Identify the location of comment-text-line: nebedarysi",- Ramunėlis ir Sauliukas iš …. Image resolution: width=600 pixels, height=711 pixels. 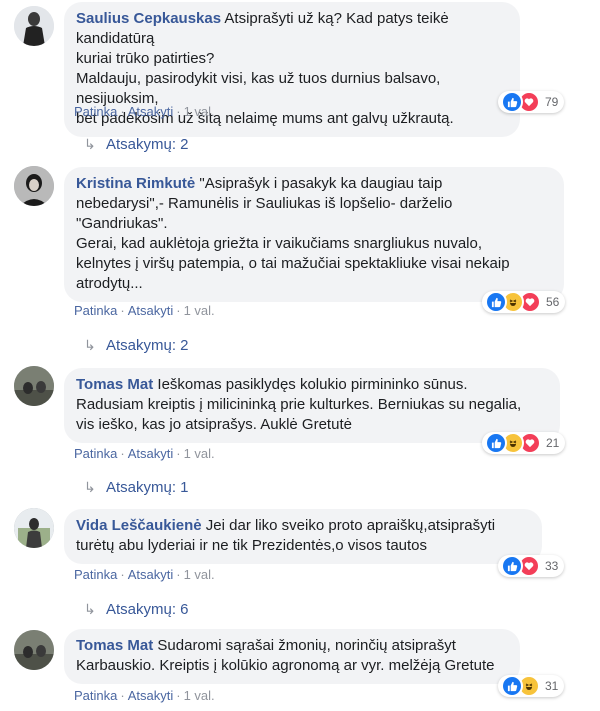
(264, 203).